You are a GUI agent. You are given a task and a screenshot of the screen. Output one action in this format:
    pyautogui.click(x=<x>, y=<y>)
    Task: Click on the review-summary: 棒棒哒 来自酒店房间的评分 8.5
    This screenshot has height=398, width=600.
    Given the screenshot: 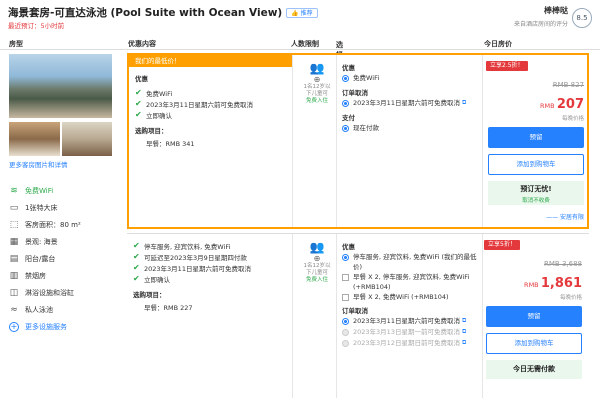 What is the action you would take?
    pyautogui.click(x=553, y=16)
    